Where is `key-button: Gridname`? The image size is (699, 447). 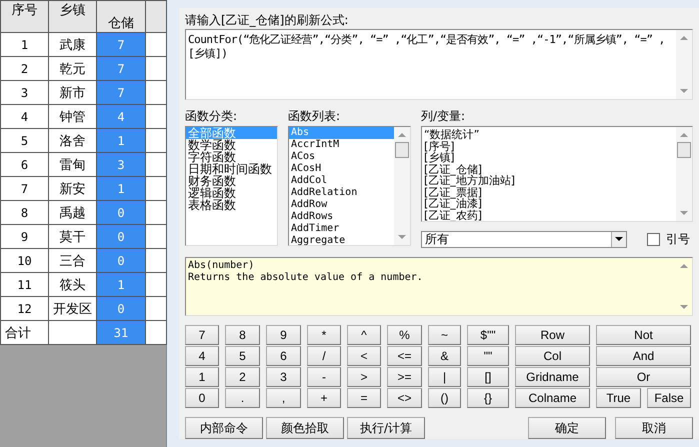
key-button: Gridname is located at coordinates (552, 377).